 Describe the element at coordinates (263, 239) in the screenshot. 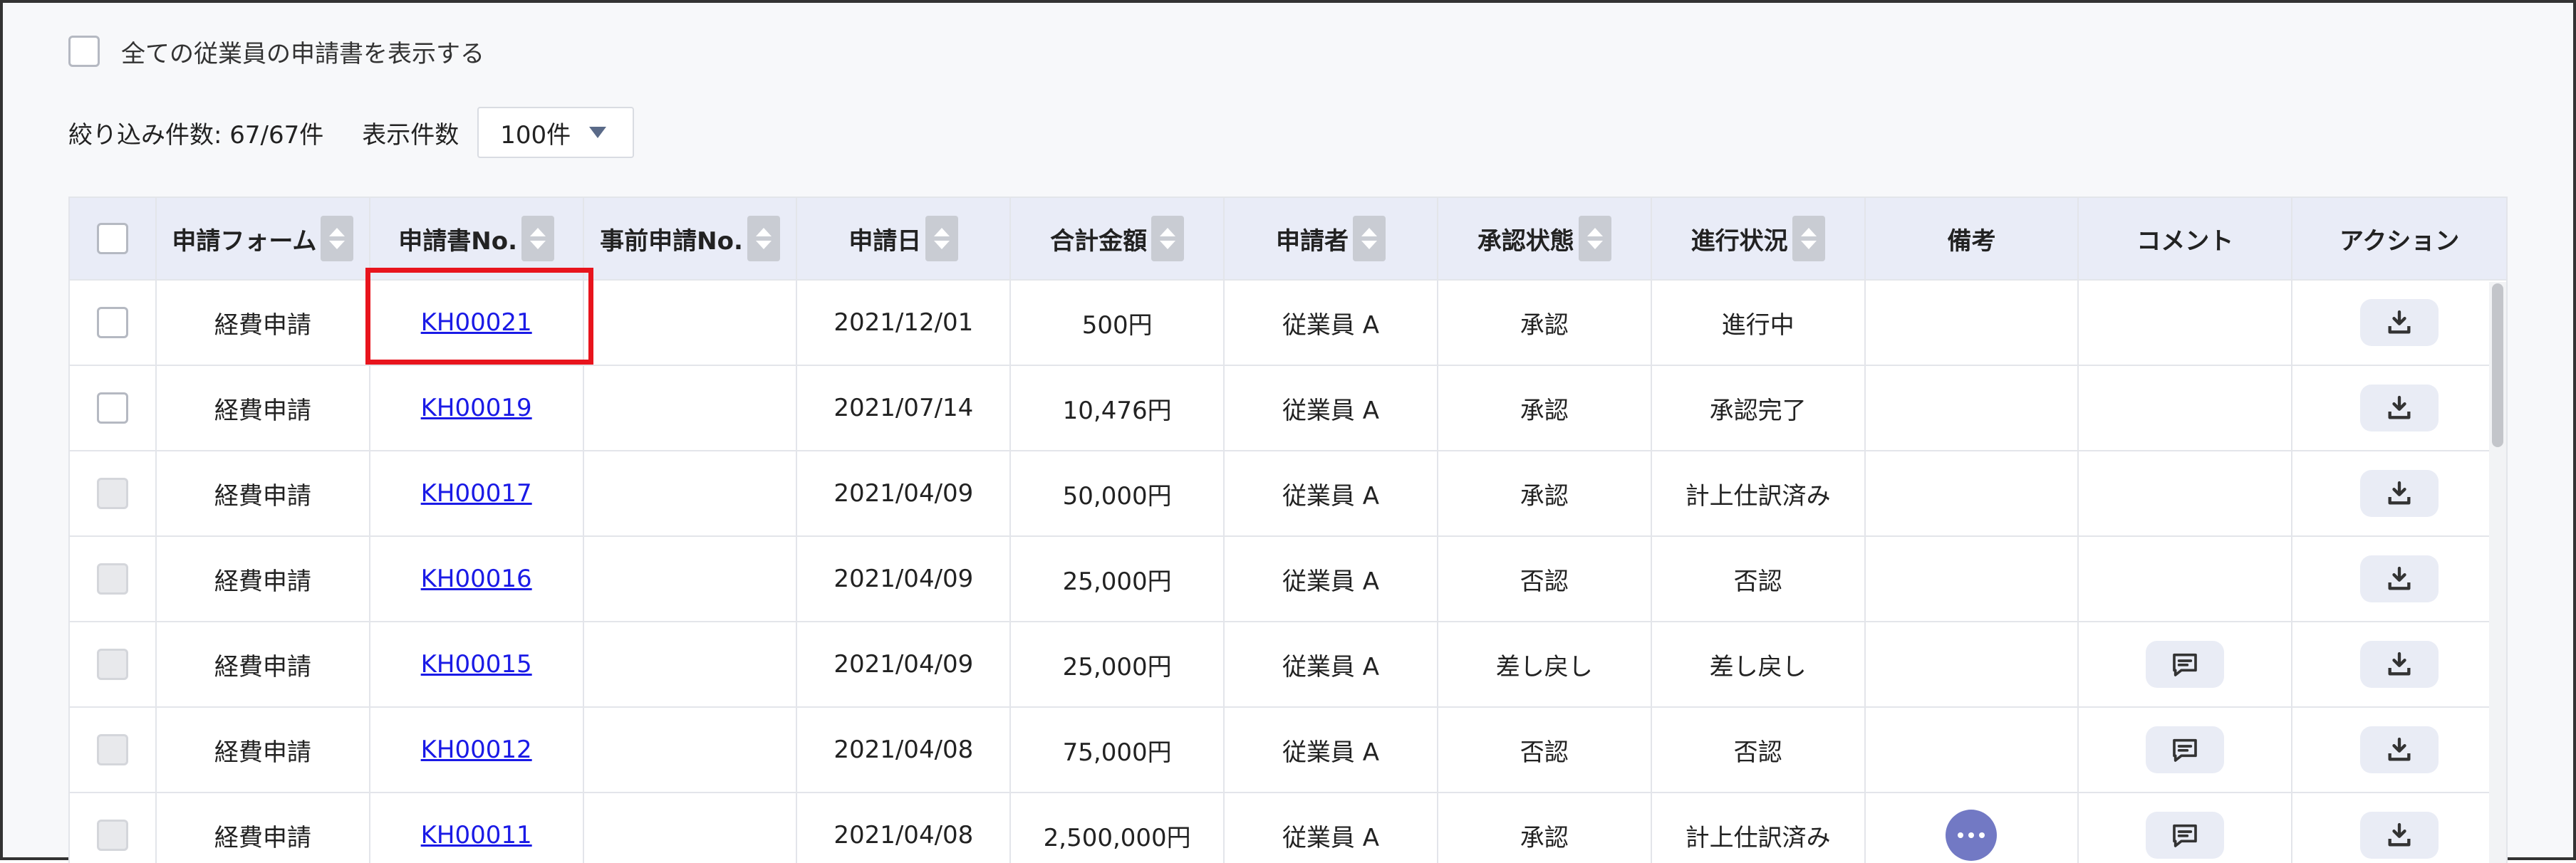

I see `header-form: 申請フォーム` at that location.